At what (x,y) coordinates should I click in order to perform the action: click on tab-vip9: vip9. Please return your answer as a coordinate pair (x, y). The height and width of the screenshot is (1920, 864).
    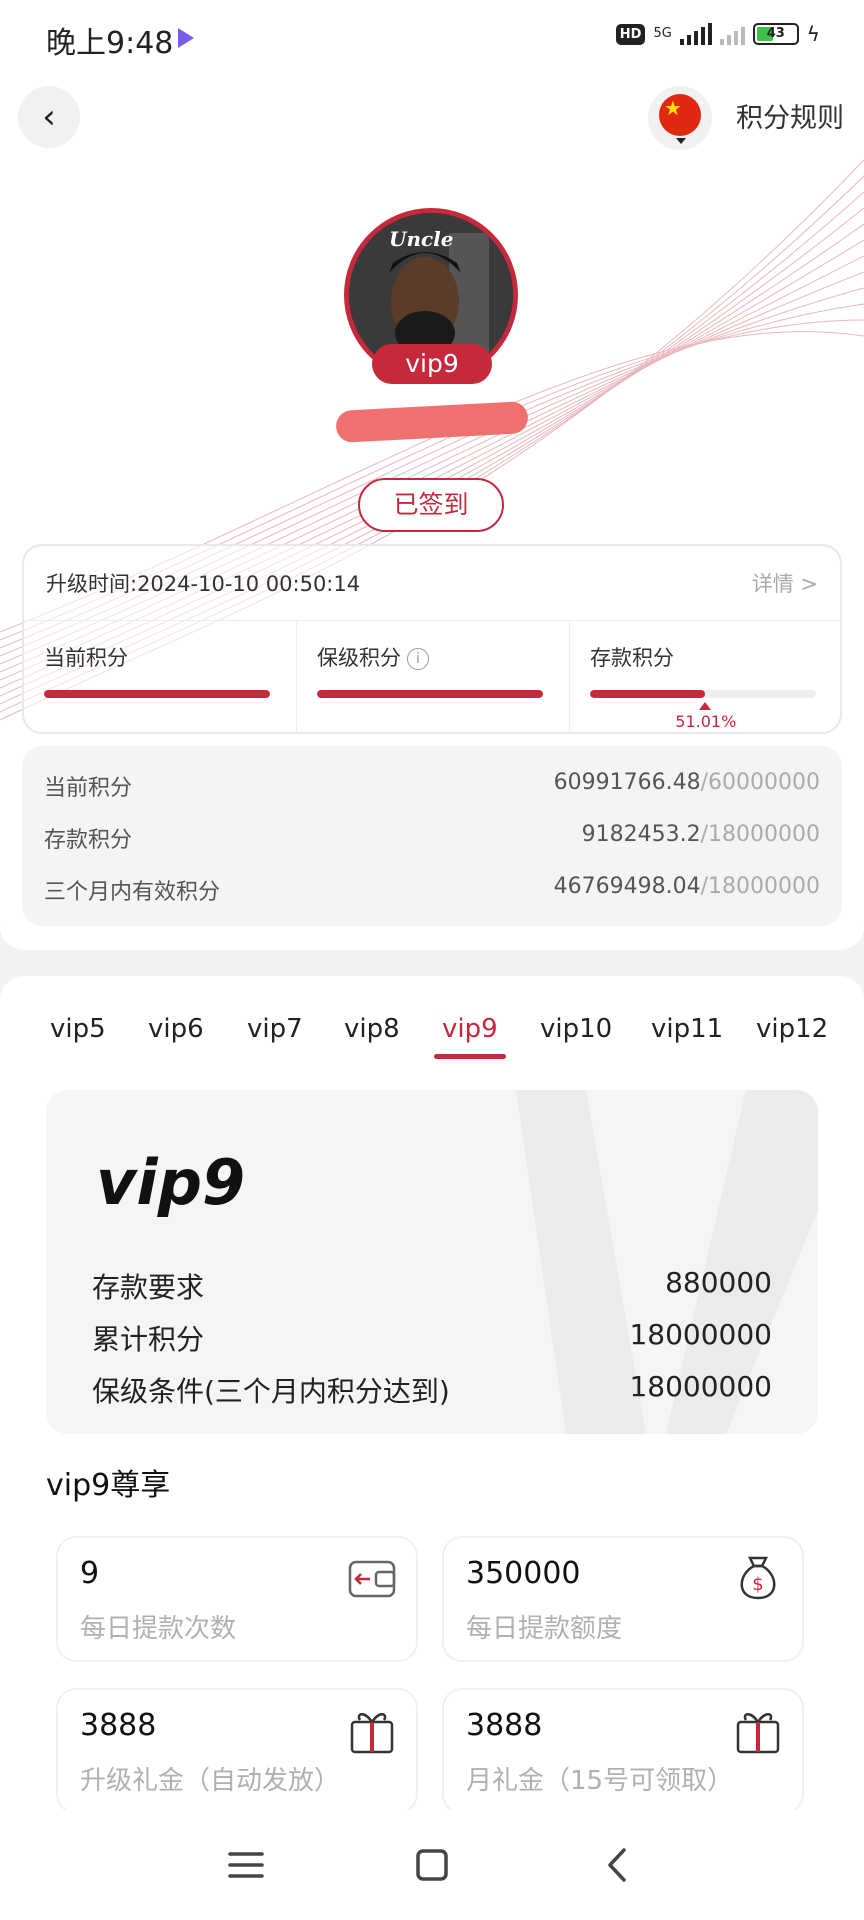
    Looking at the image, I should click on (470, 1036).